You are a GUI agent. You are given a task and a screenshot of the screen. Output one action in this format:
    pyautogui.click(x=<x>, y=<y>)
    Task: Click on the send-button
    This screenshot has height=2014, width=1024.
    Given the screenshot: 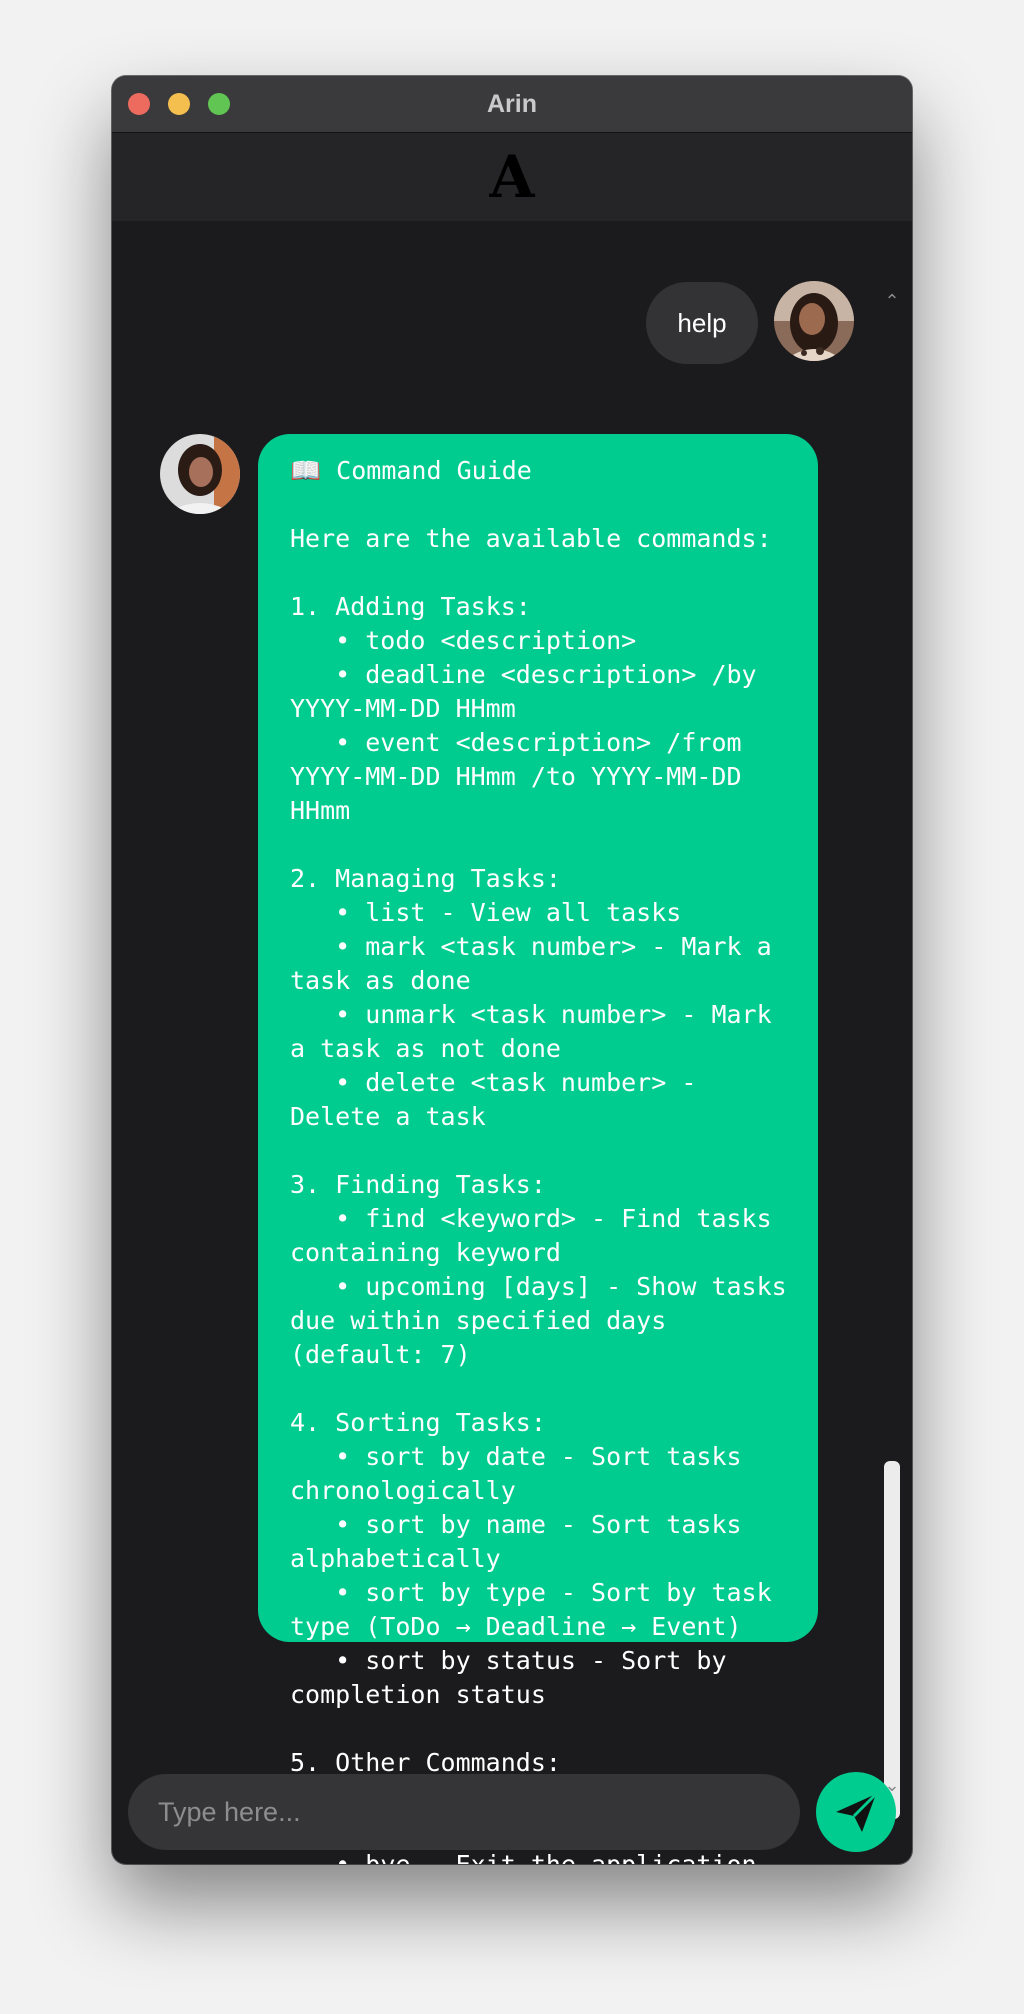 What is the action you would take?
    pyautogui.click(x=856, y=1812)
    